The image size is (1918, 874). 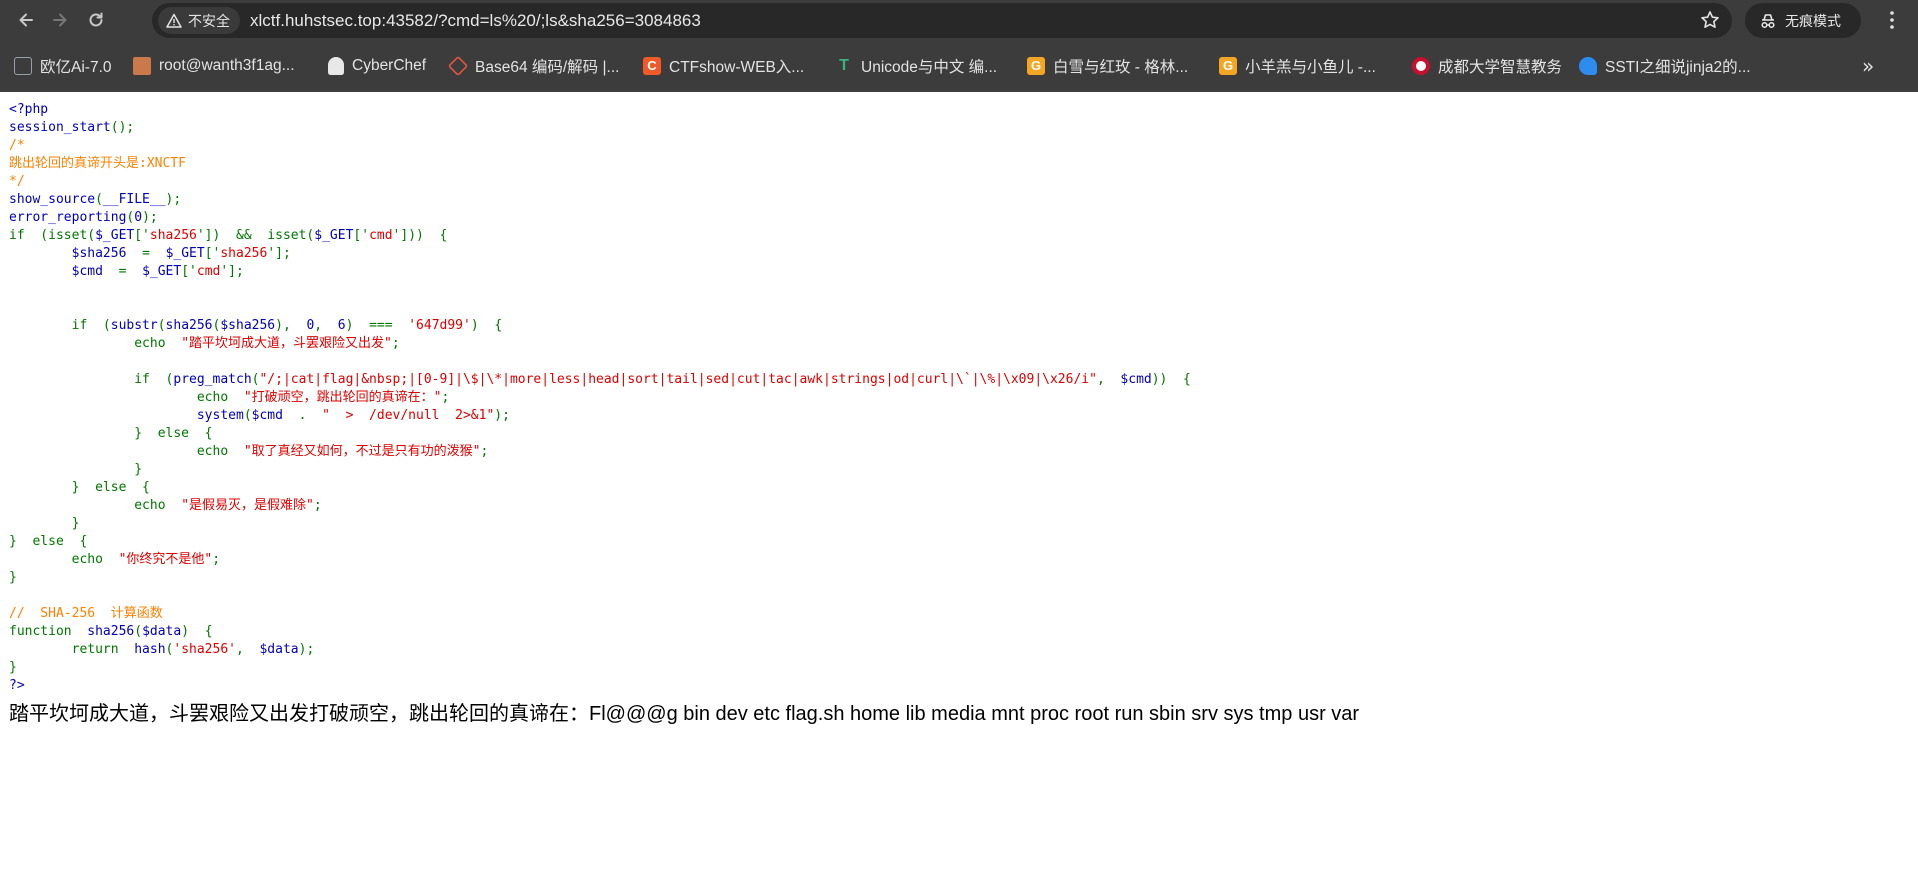 I want to click on code-line: $sha256 = $_GET['sha256'];, so click(x=959, y=254).